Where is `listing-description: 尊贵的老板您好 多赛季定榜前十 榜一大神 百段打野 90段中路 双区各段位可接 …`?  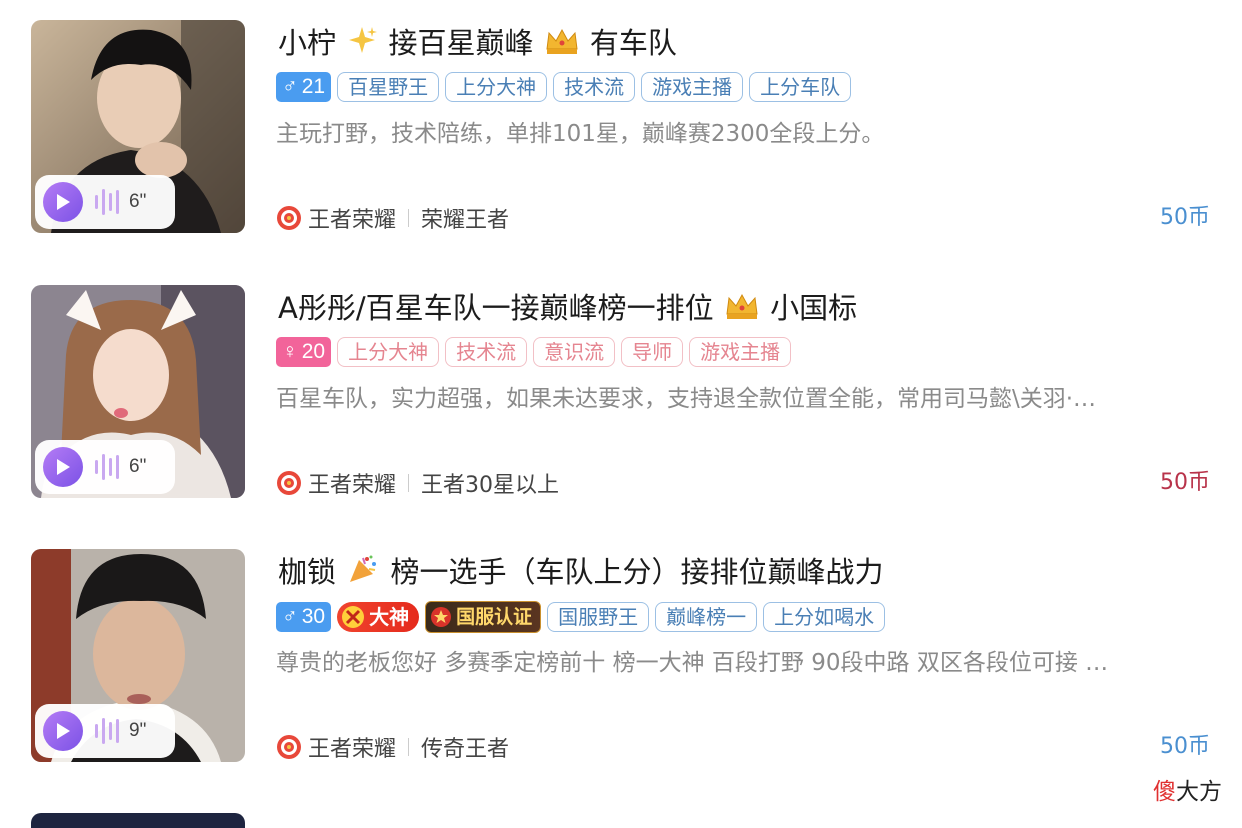
listing-description: 尊贵的老板您好 多赛季定榜前十 榜一大神 百段打野 90段中路 双区各段位可接 … is located at coordinates (692, 663).